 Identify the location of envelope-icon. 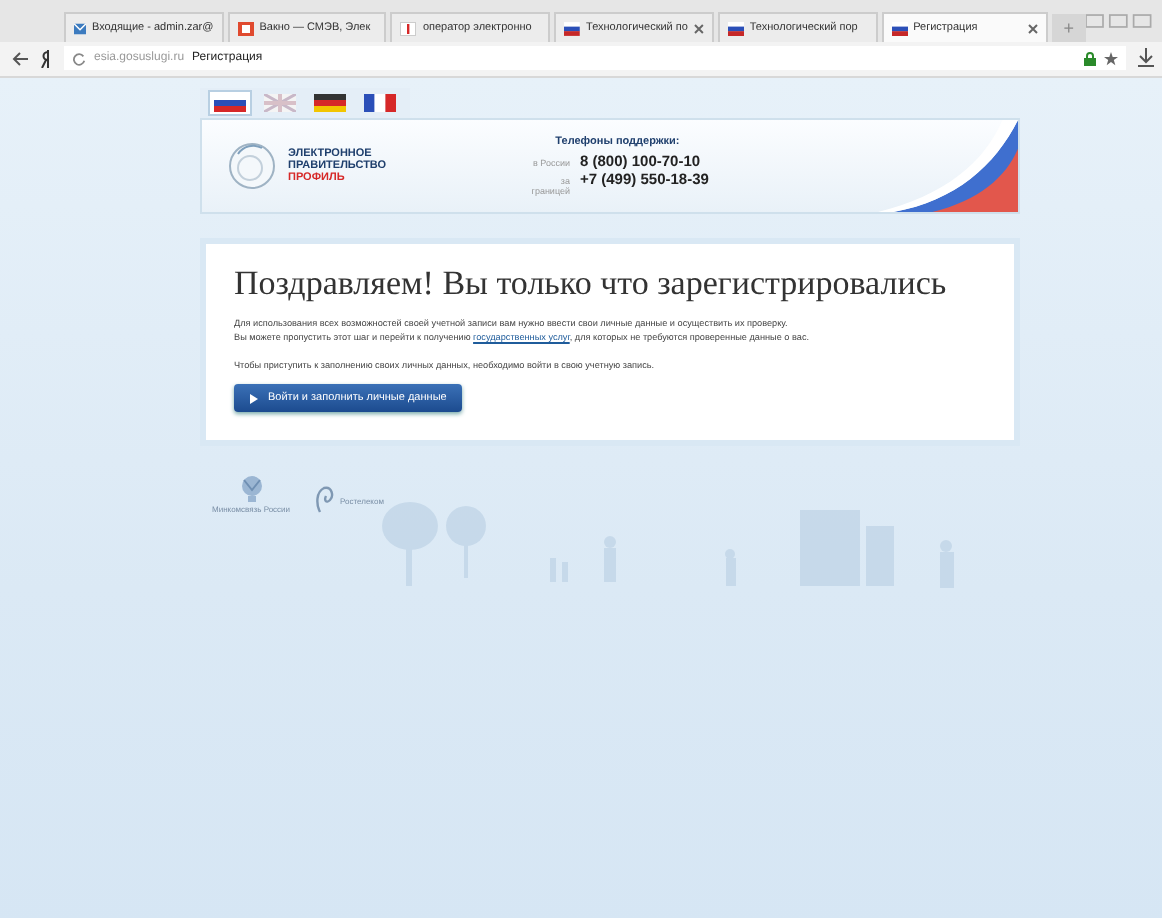
(80, 28).